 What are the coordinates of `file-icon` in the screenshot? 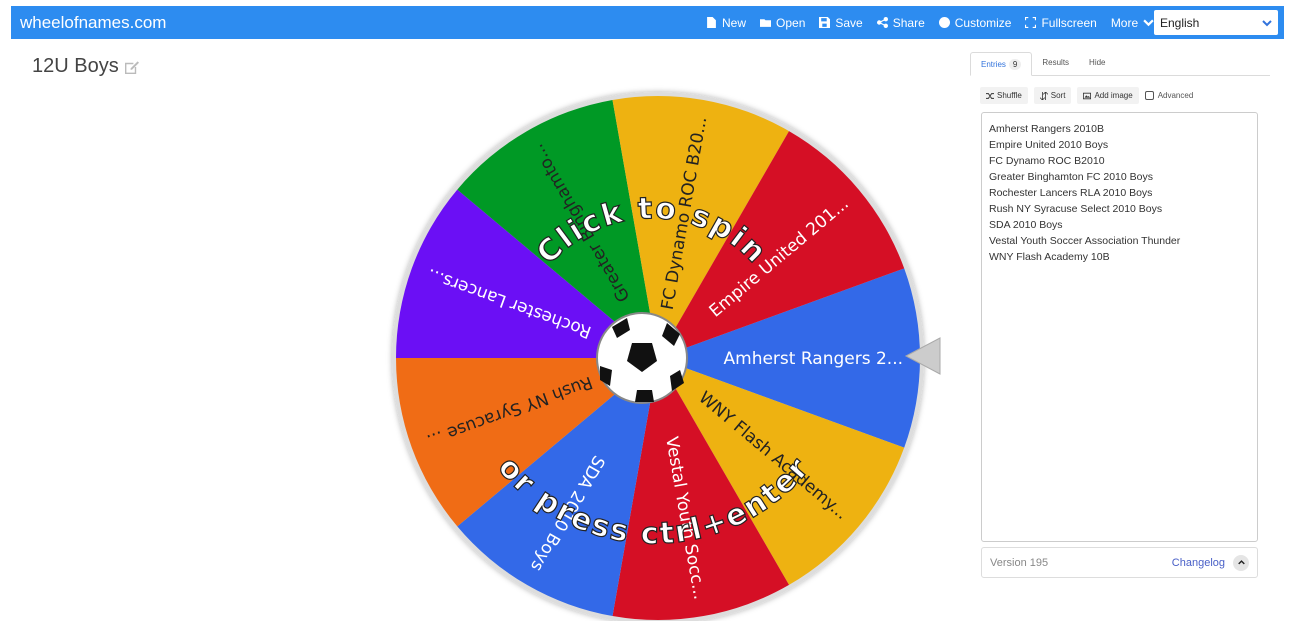 It's located at (711, 22).